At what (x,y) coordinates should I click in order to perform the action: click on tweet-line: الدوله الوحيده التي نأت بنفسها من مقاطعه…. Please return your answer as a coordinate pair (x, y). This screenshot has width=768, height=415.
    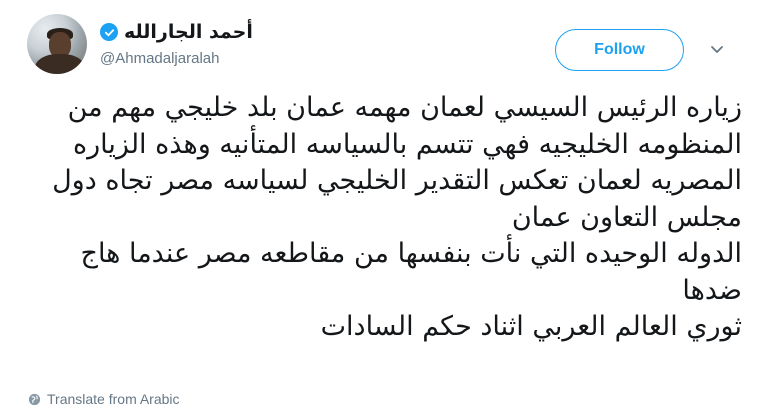
    Looking at the image, I should click on (411, 253).